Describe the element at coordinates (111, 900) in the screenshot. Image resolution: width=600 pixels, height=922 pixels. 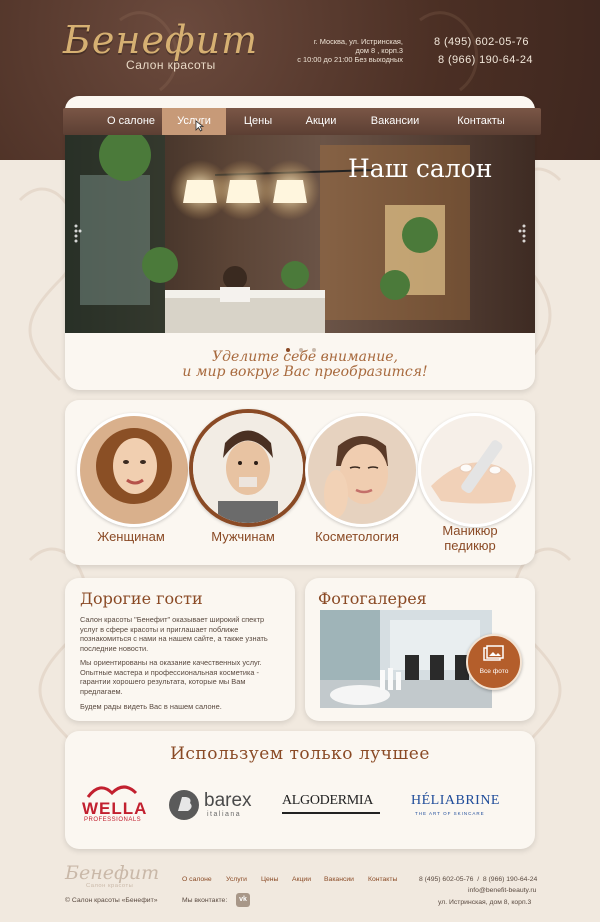
I see `footer-copyright: © Салон красоты «Бенефит»` at that location.